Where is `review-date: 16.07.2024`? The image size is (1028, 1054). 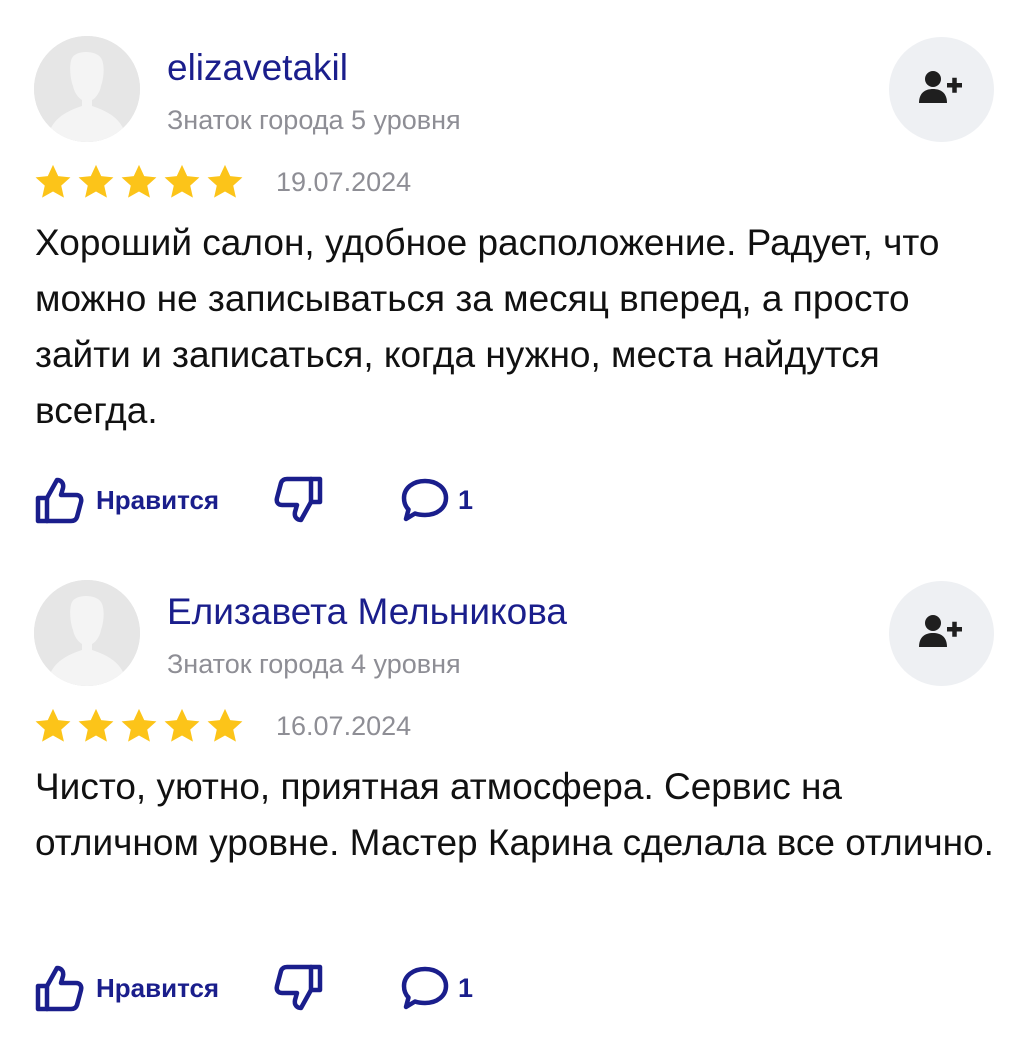
review-date: 16.07.2024 is located at coordinates (344, 726).